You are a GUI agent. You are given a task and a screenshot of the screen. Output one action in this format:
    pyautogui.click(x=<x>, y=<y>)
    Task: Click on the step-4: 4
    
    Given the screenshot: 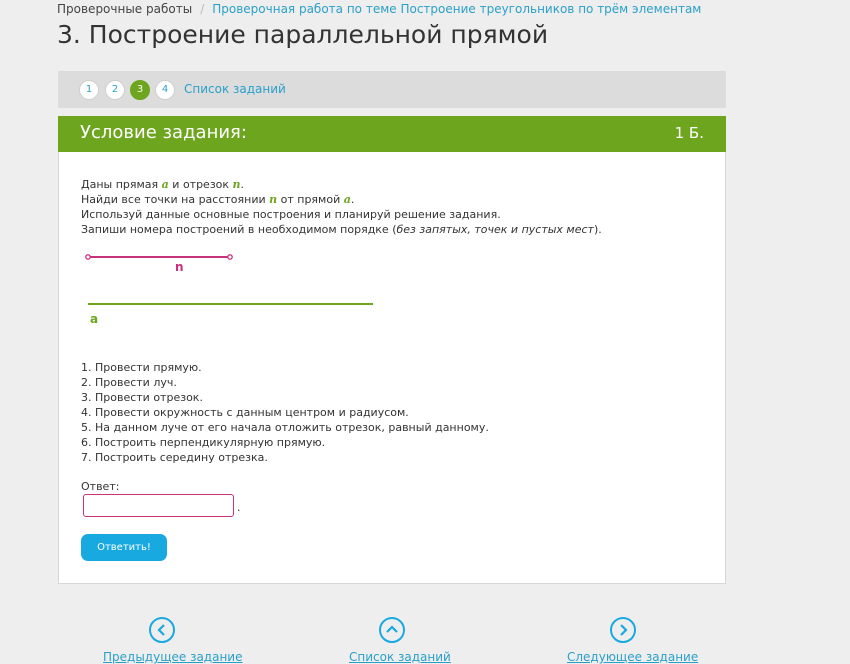 What is the action you would take?
    pyautogui.click(x=165, y=90)
    